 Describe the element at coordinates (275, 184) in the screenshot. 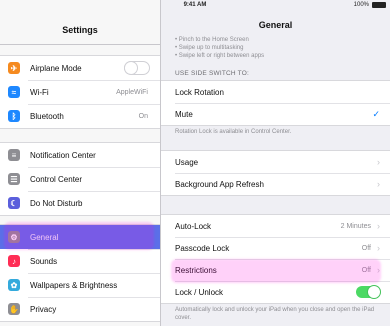

I see `background-app-refresh-row: Background App Refresh ›` at that location.